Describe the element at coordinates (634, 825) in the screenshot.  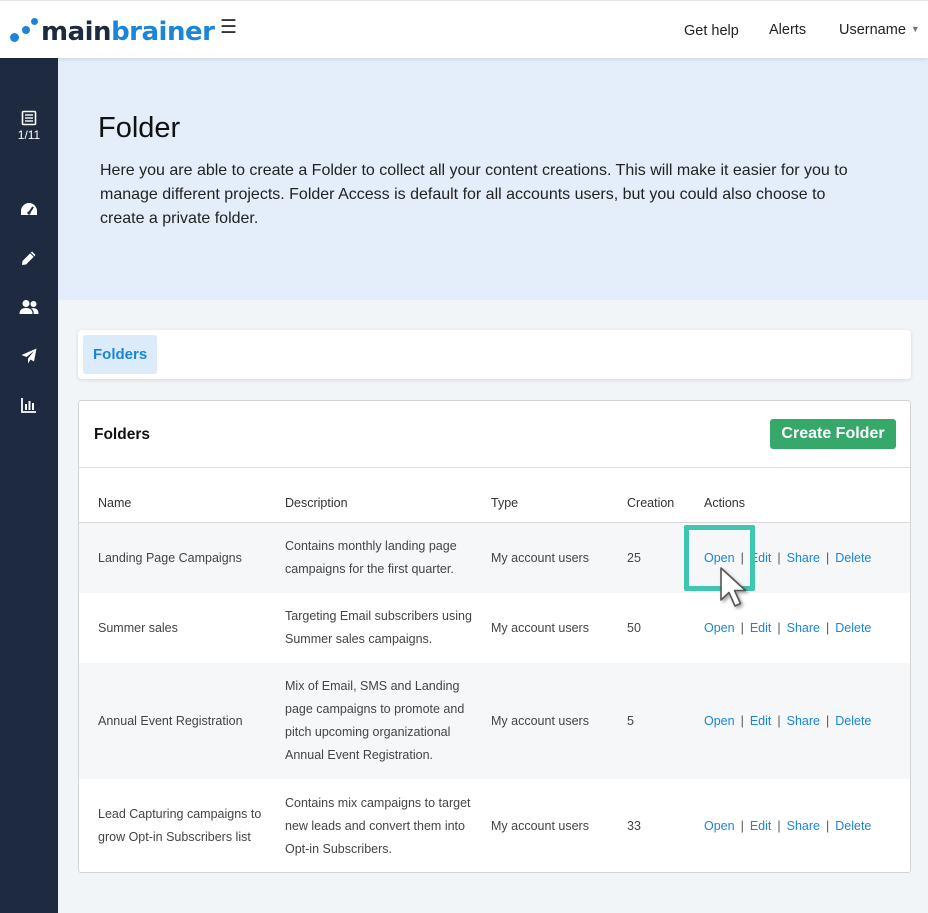
I see `folder-creation: 33` at that location.